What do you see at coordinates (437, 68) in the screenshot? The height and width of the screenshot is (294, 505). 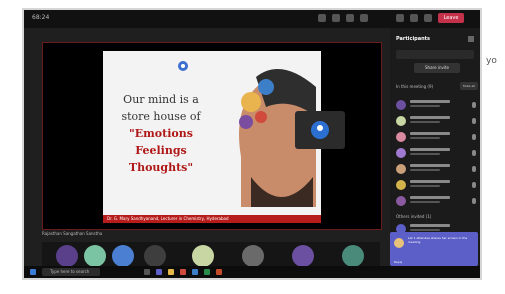 I see `share-invite-button: Share invite` at bounding box center [437, 68].